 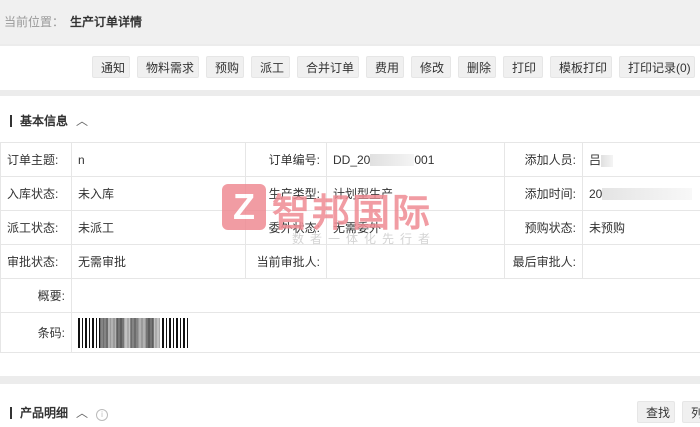 I want to click on table-row: 概要:, so click(x=350, y=295).